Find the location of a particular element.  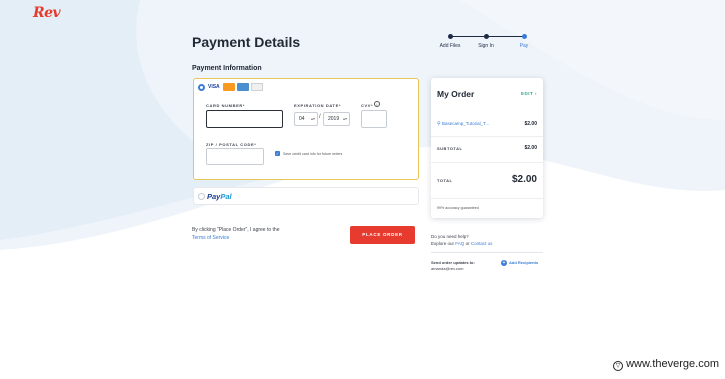

place-order-button: PLACE ORDER is located at coordinates (382, 235).